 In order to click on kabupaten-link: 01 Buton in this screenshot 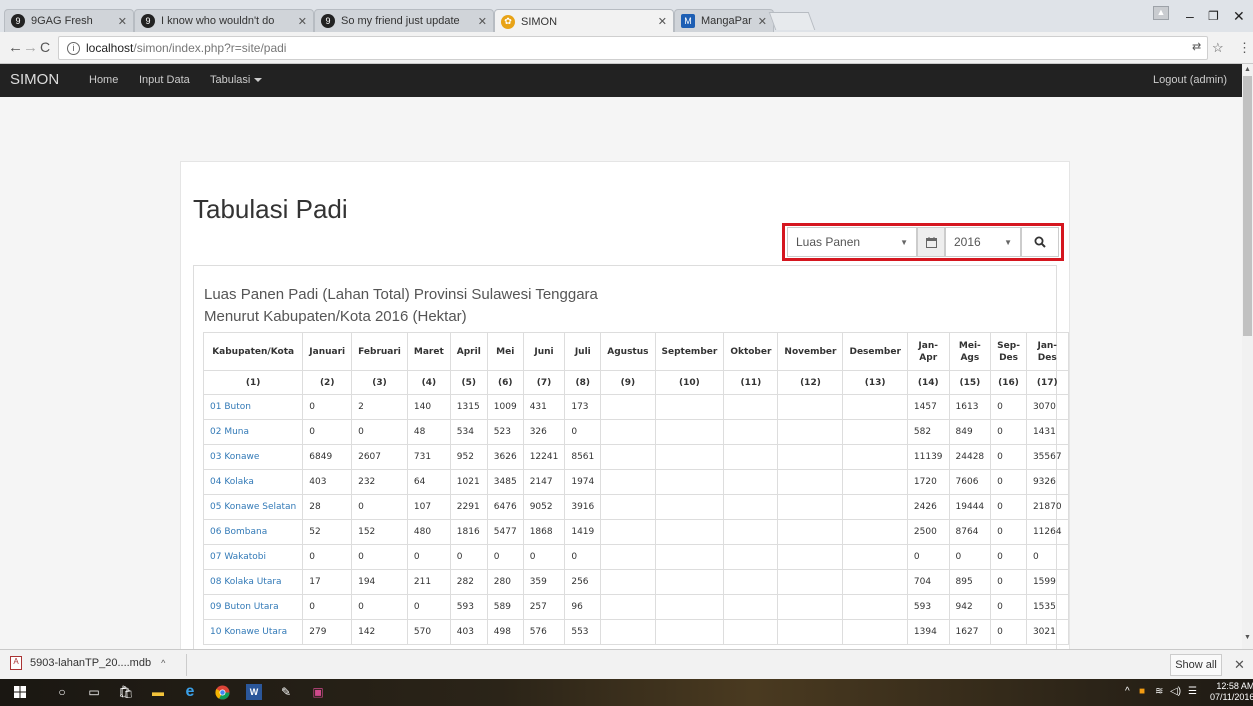, I will do `click(253, 407)`.